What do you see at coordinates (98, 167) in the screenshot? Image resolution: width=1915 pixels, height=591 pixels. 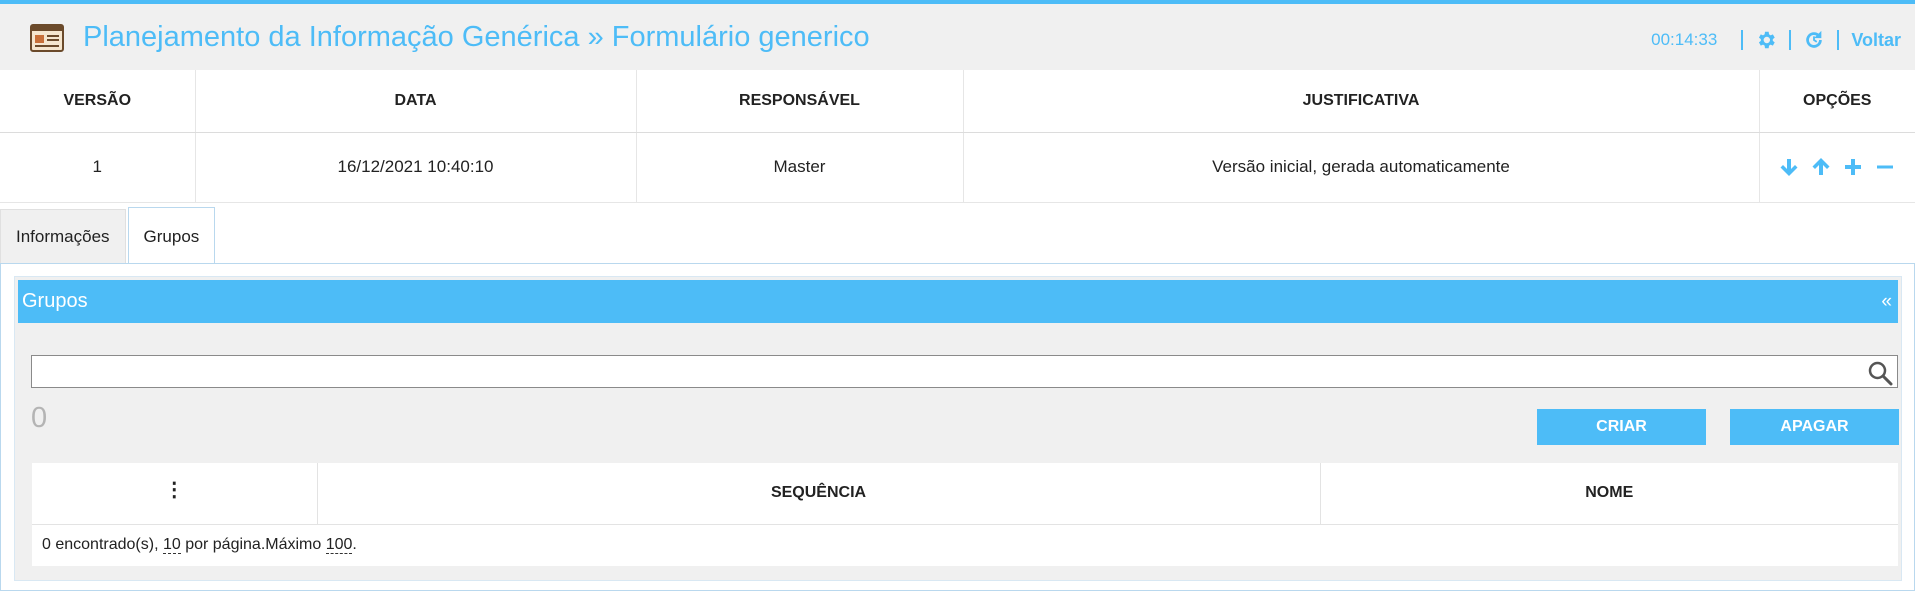 I see `version-cell: 1` at bounding box center [98, 167].